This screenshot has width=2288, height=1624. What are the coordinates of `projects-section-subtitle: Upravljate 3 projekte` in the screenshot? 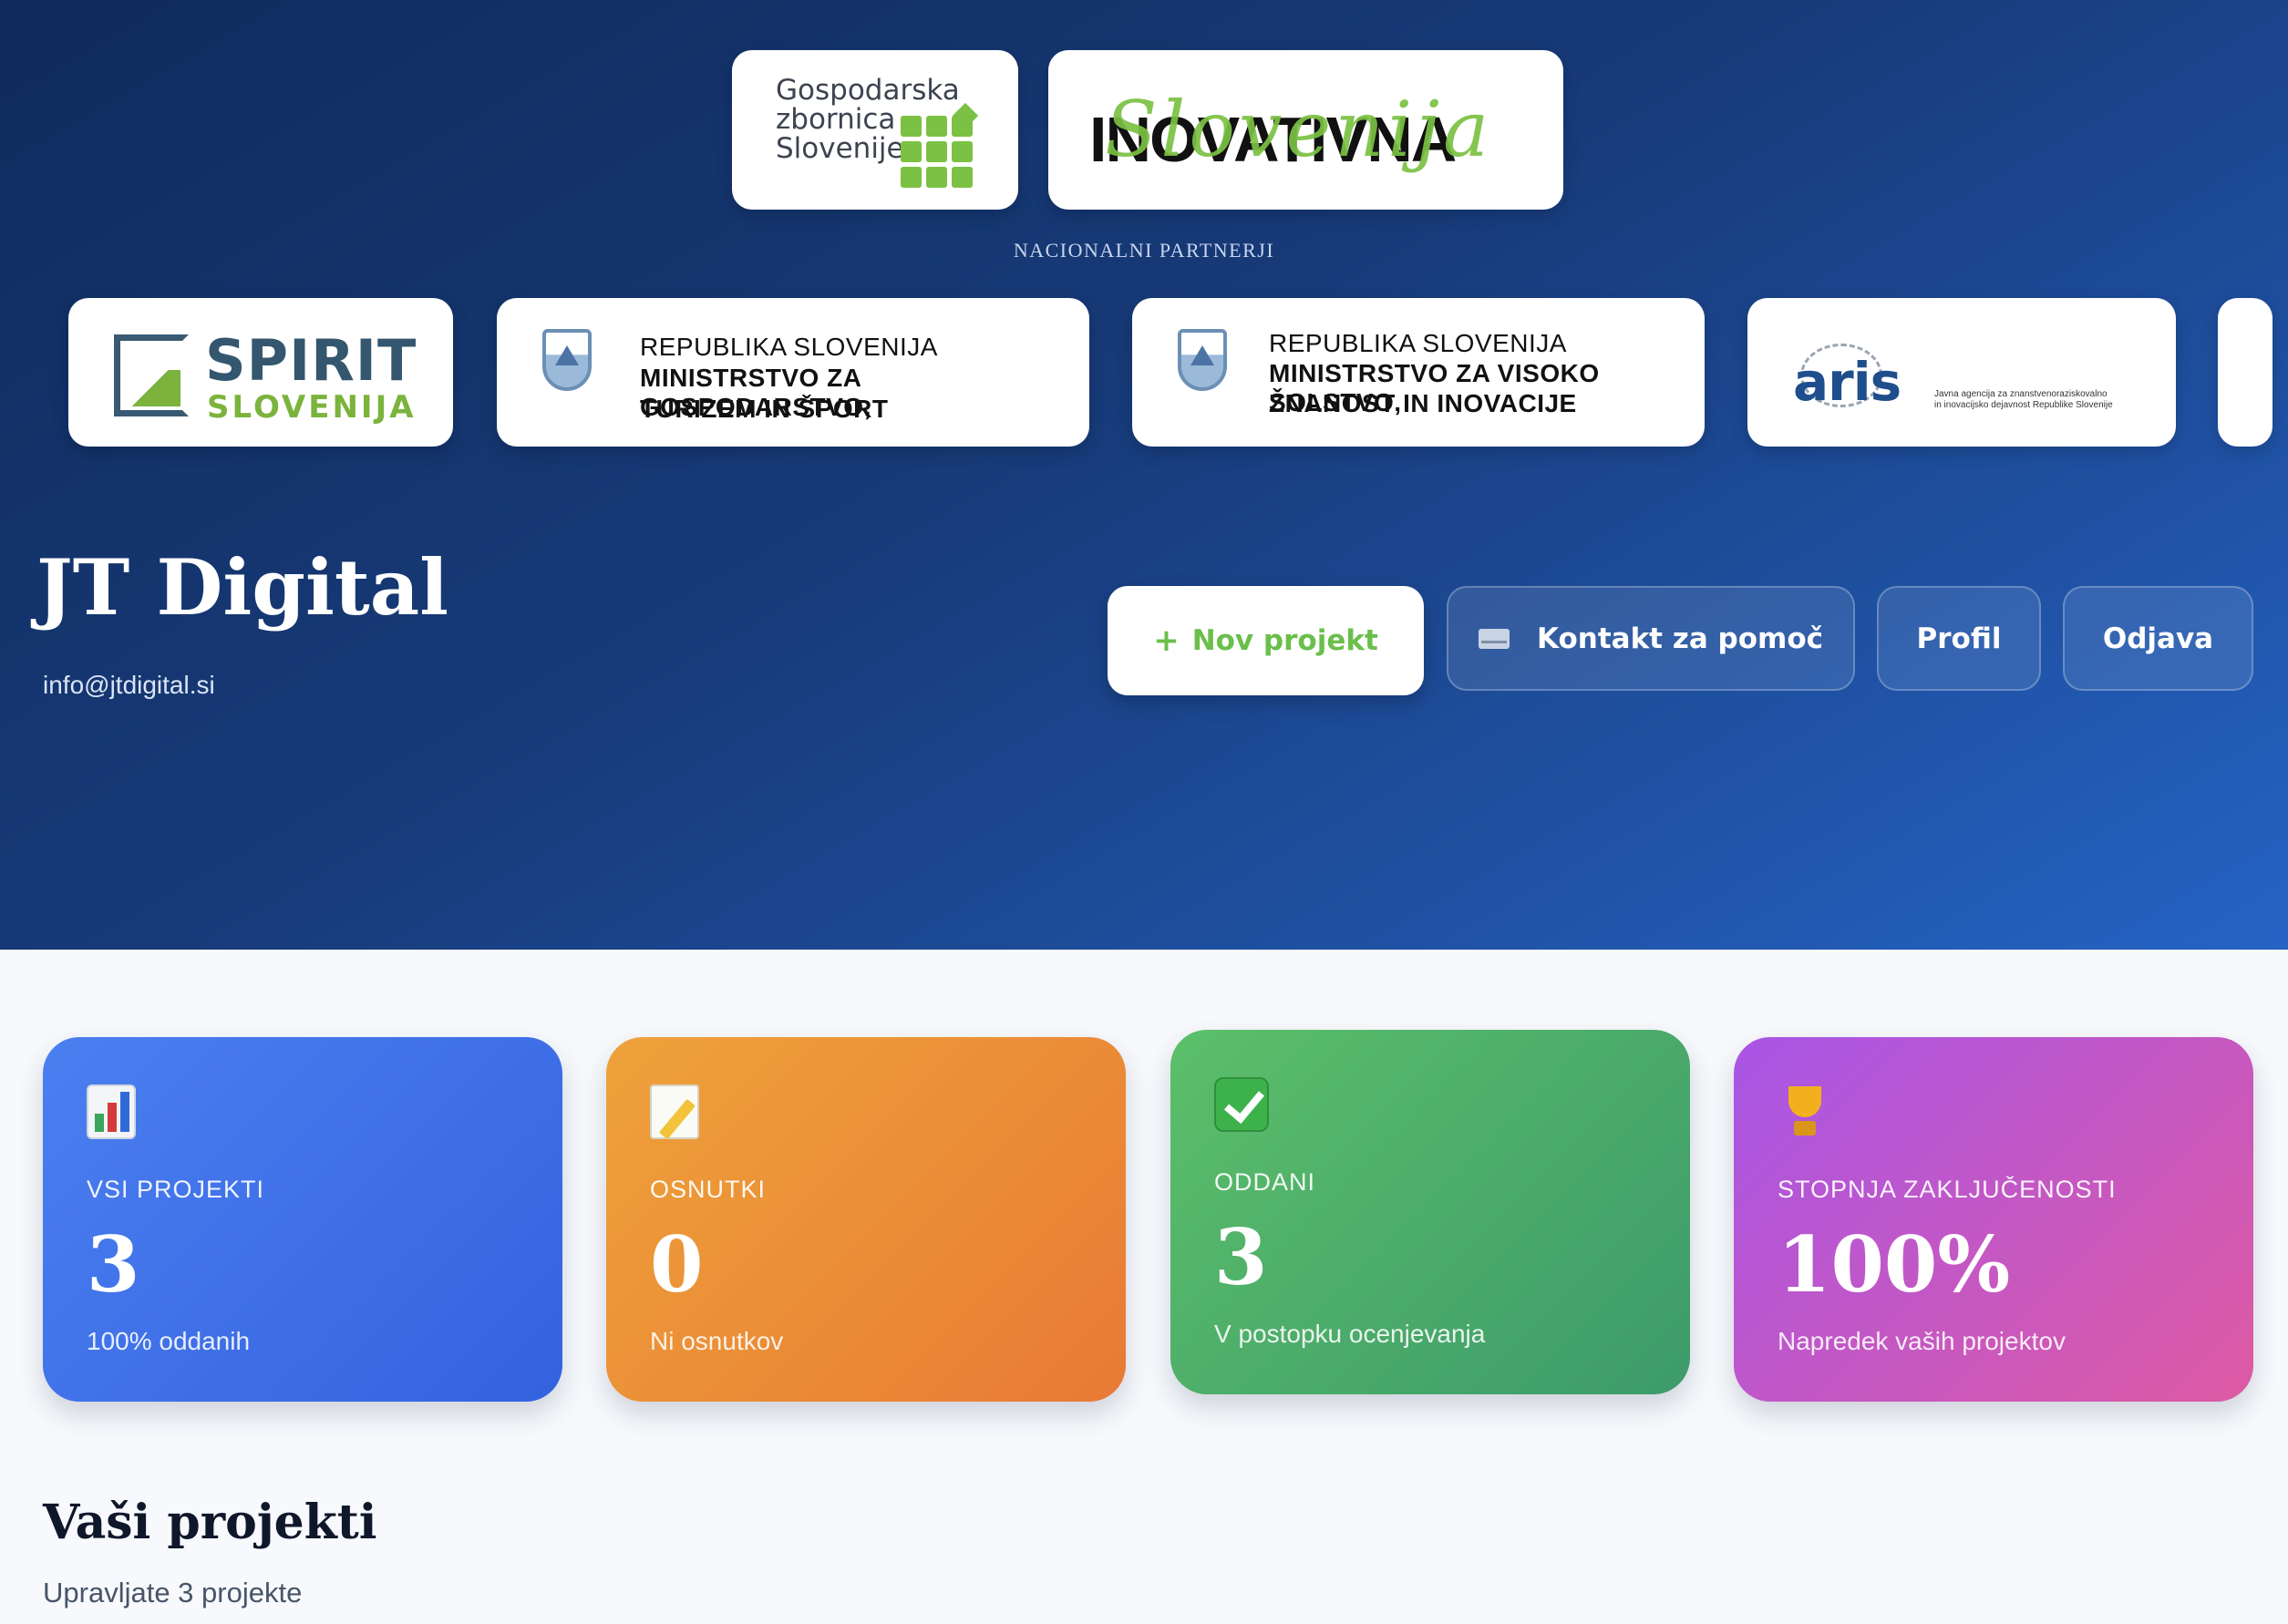 It's located at (173, 1593).